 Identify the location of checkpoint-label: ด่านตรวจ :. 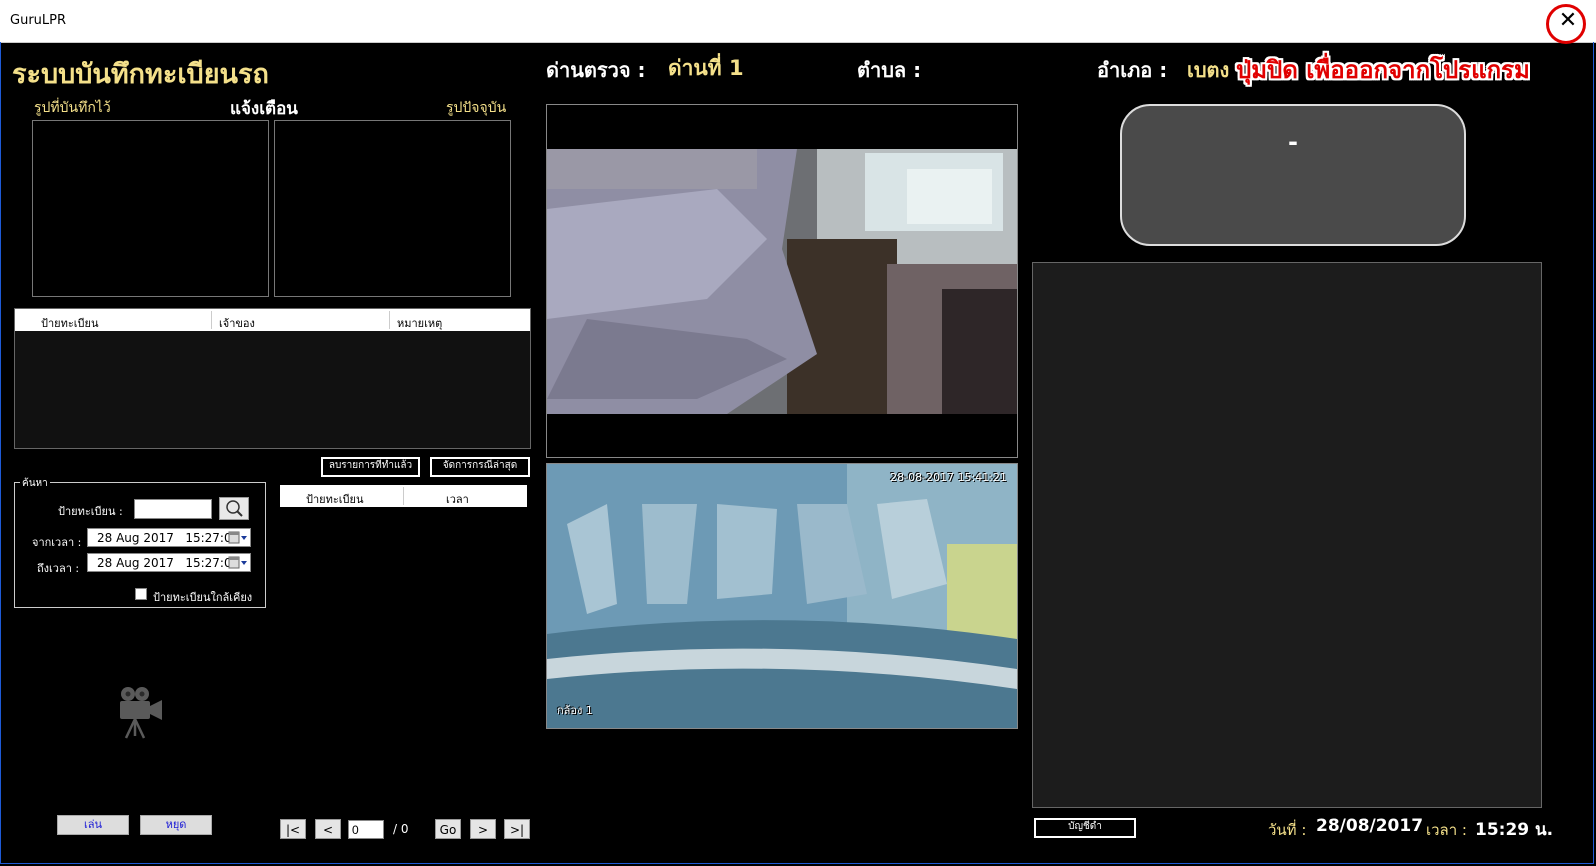
(596, 70).